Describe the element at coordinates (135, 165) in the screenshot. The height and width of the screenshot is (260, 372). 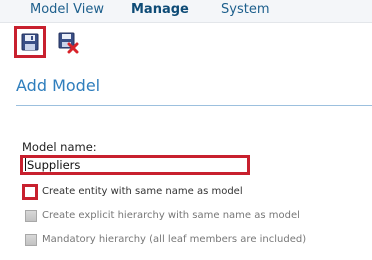
I see `model-name-input` at that location.